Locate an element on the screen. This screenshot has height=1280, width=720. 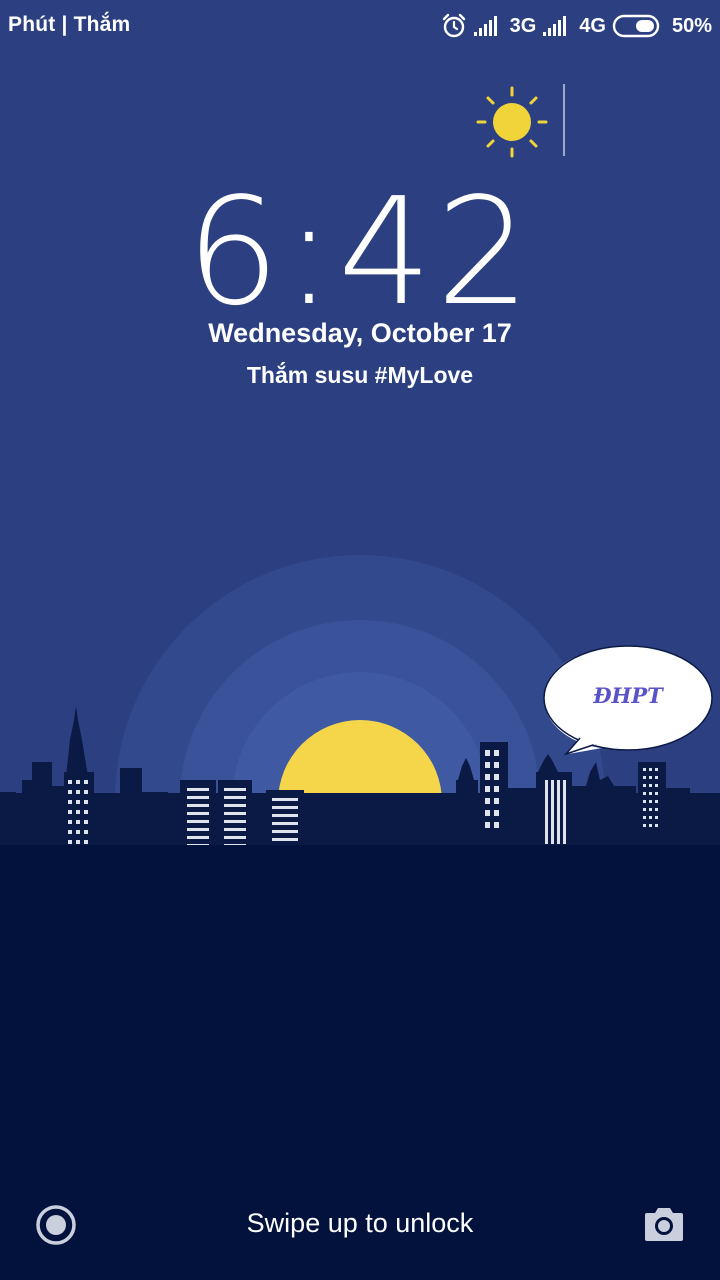
swipe-unlock-hint: Swipe up to unlock is located at coordinates (360, 1223).